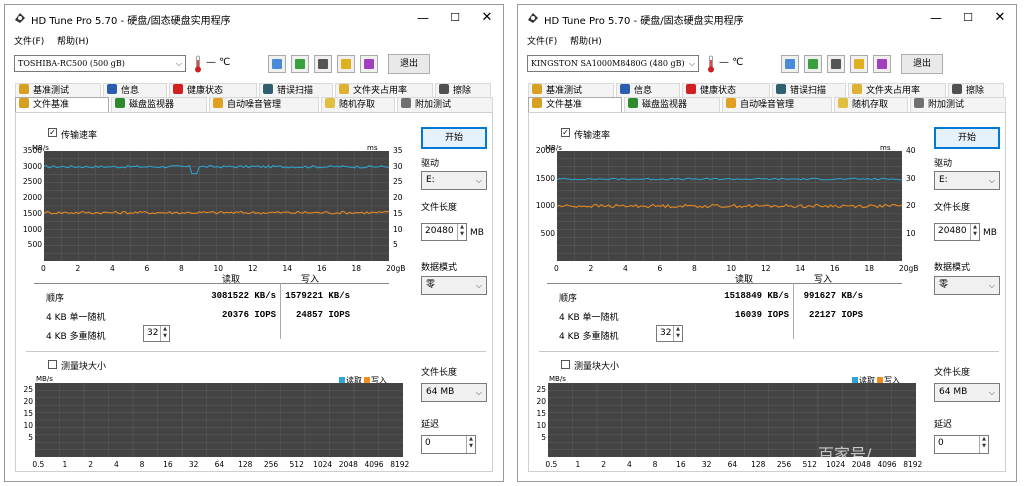  Describe the element at coordinates (65, 464) in the screenshot. I see `chart2-x-tick: 1` at that location.